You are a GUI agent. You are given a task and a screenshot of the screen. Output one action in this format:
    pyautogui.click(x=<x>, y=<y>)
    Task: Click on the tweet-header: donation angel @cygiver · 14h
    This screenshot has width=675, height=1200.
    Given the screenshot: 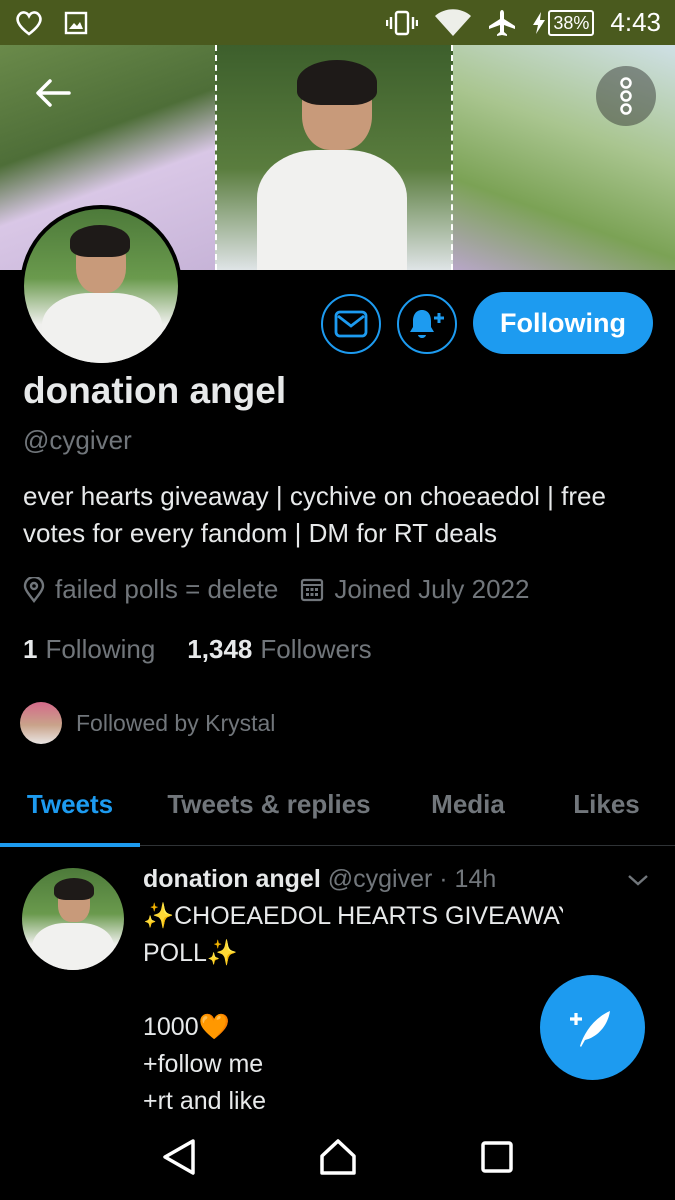 What is the action you would take?
    pyautogui.click(x=319, y=879)
    